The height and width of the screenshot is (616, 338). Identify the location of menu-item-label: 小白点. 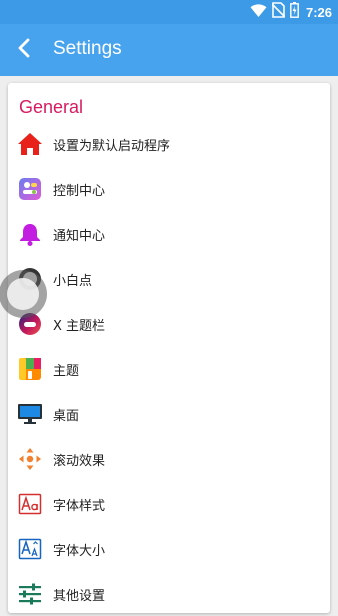
(73, 281).